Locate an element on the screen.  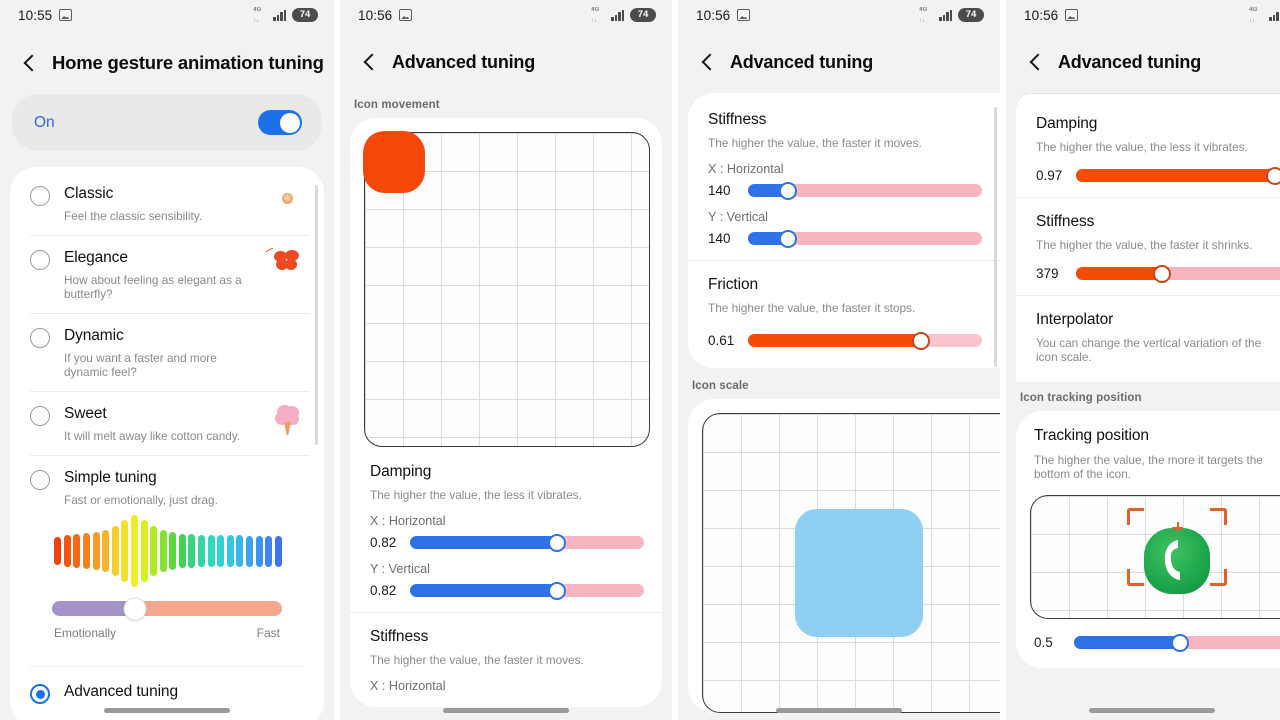
master-toggle-switch is located at coordinates (280, 122).